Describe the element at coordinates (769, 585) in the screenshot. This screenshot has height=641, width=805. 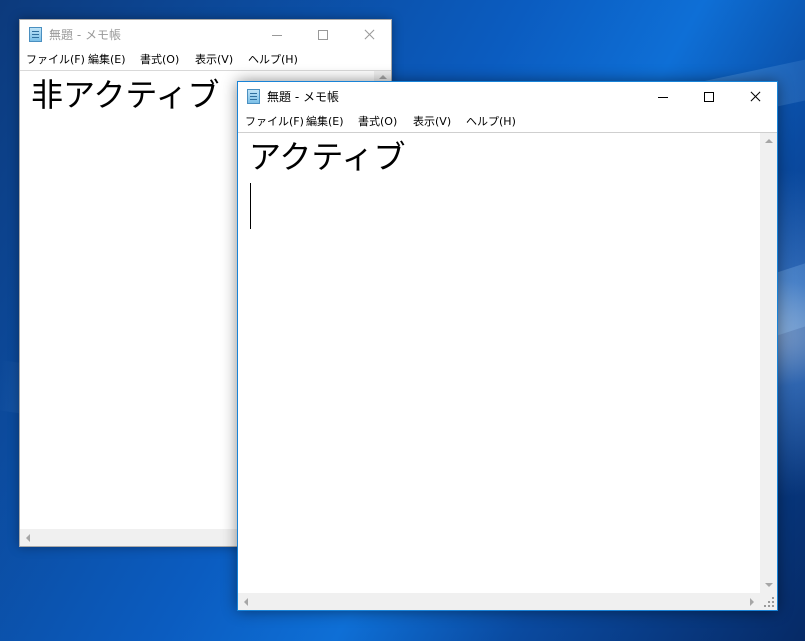
I see `scroll-down-arrow-icon` at that location.